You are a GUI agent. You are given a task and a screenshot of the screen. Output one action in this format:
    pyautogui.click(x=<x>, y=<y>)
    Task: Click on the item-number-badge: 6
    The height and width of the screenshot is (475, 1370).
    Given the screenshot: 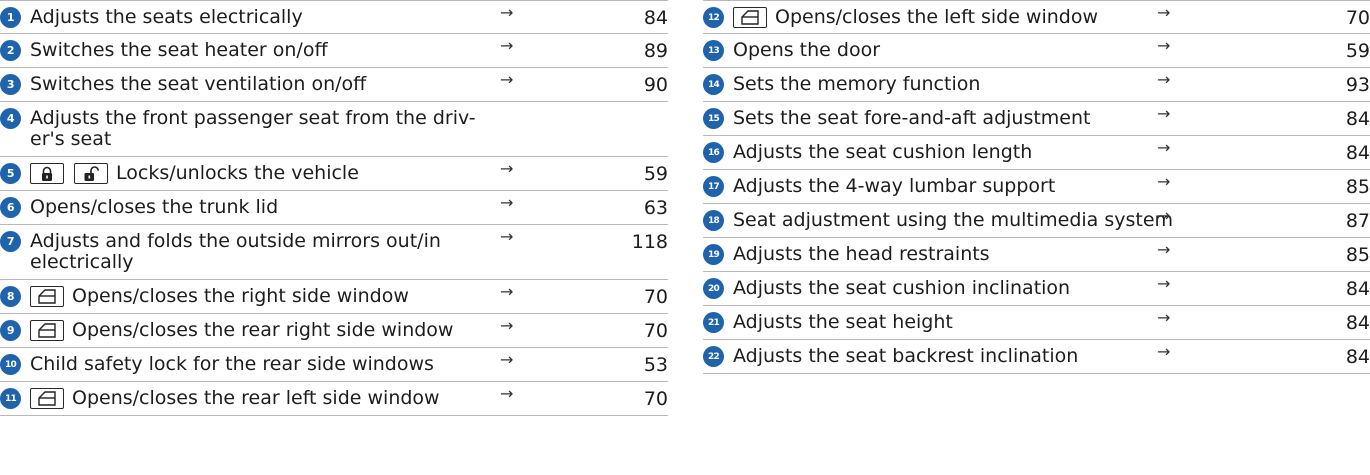 What is the action you would take?
    pyautogui.click(x=10, y=207)
    